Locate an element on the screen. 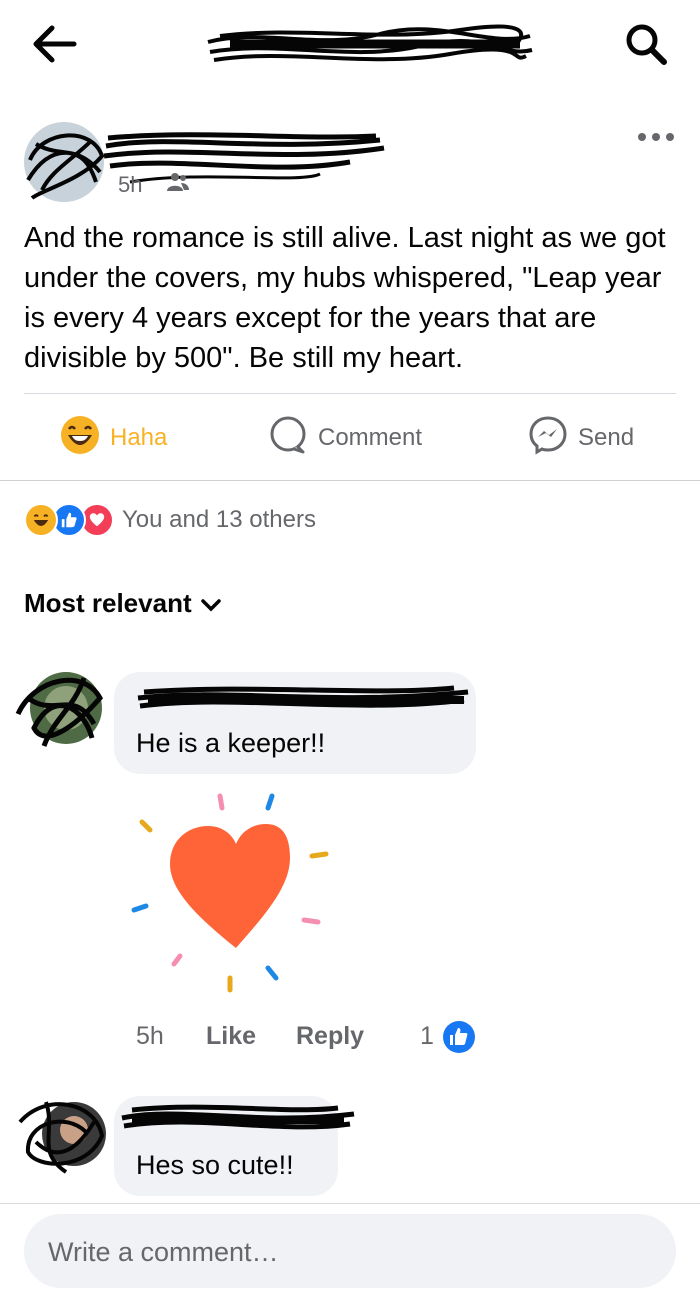 This screenshot has height=1300, width=700. page-title-redacted is located at coordinates (370, 49).